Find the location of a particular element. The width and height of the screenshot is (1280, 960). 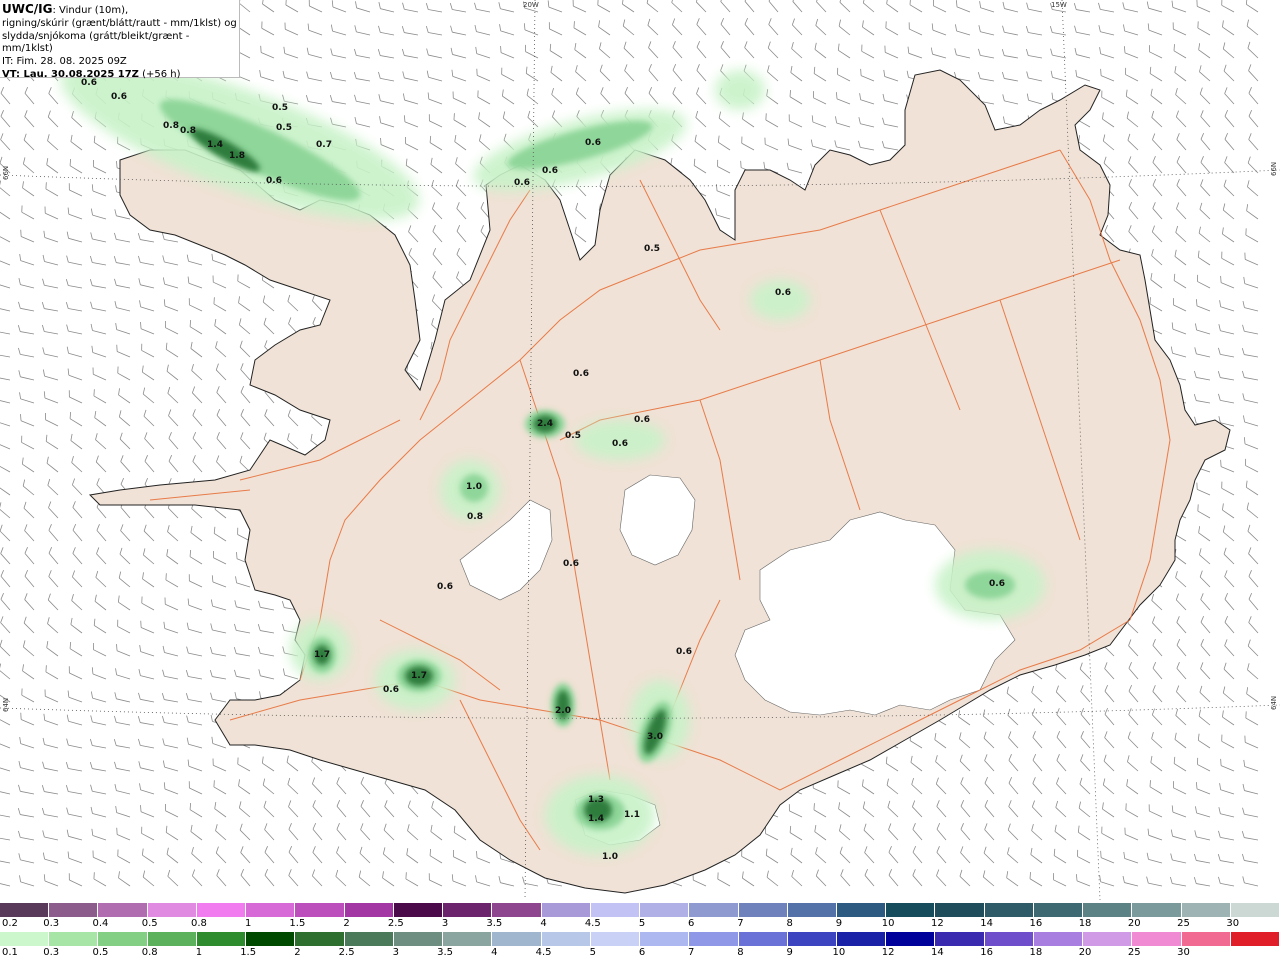

legend-tick-label: 30 is located at coordinates (1183, 952).